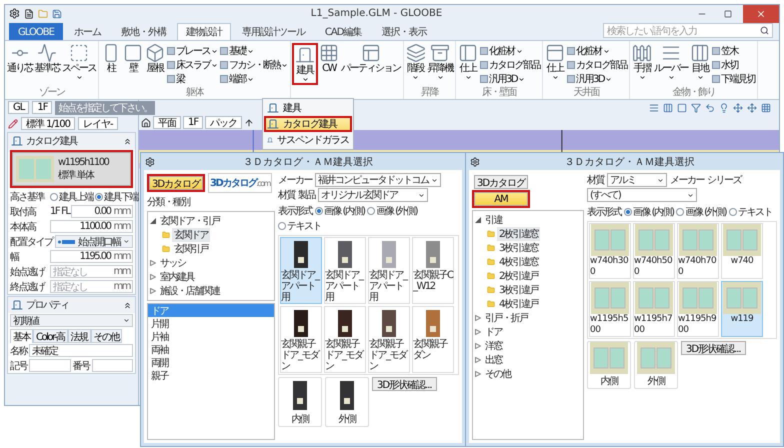 Image resolution: width=784 pixels, height=448 pixels. Describe the element at coordinates (308, 108) in the screenshot. I see `menu-item: 建具` at that location.